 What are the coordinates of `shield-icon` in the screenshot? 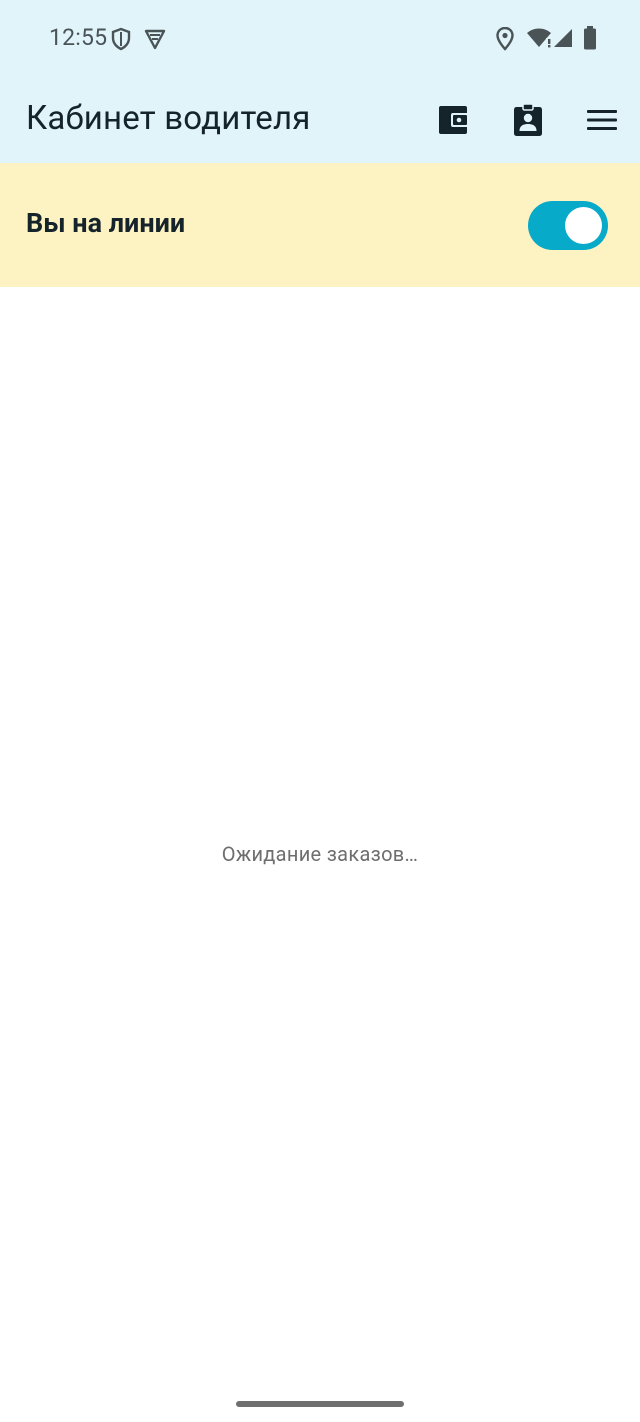 It's located at (121, 39).